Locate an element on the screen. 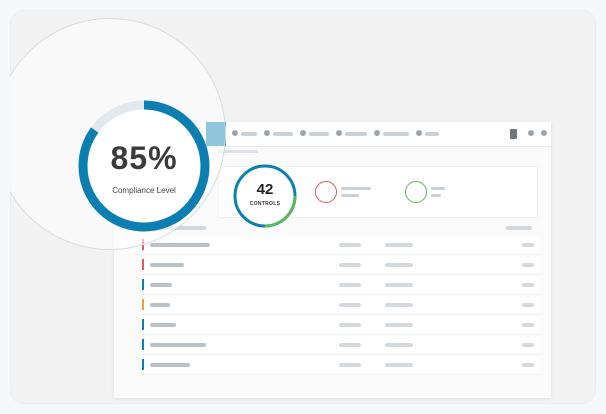 This screenshot has width=606, height=414. check-icon is located at coordinates (416, 192).